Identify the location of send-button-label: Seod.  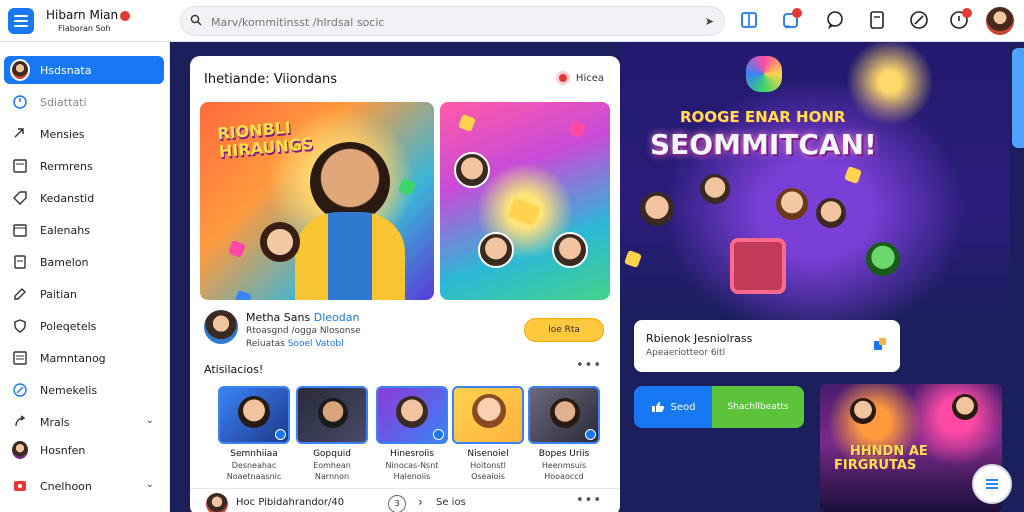
(683, 407).